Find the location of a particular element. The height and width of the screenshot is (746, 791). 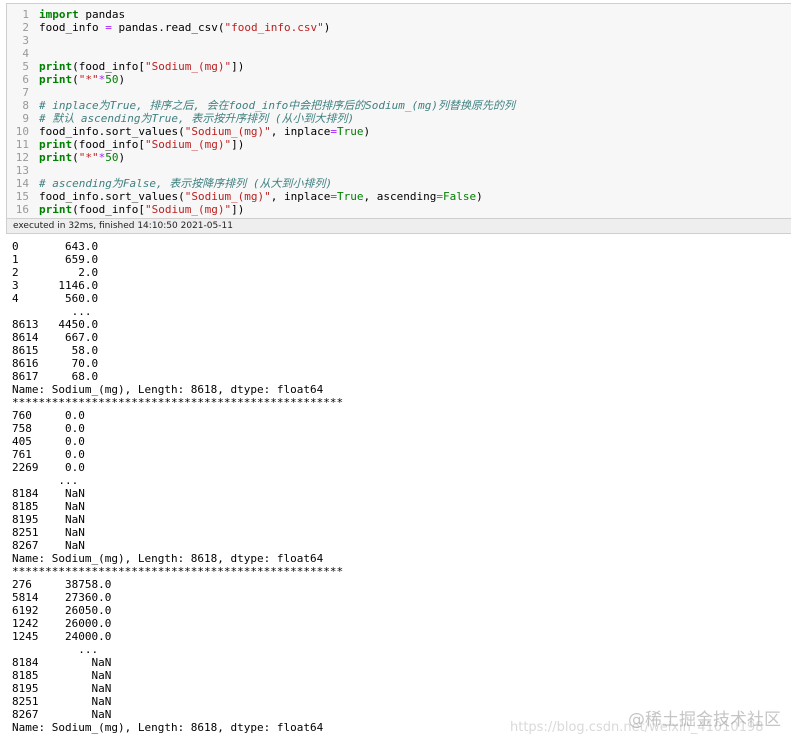

code-token: # ascending为False, 表示按降序排列 (从大到小排列) is located at coordinates (186, 183).